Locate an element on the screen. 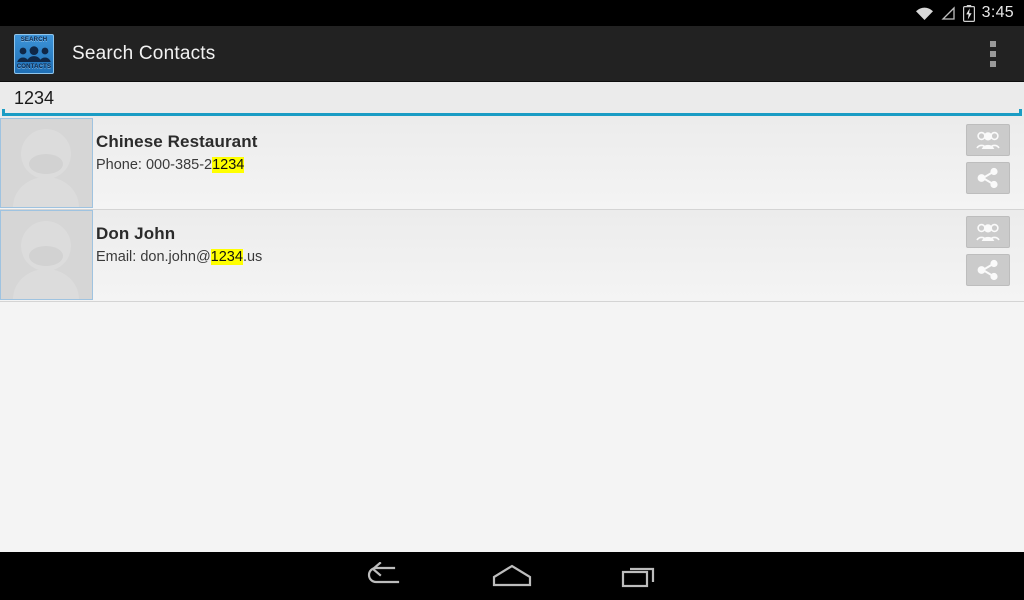  search-contacts-app-icon: SEARCH CONTACTS is located at coordinates (34, 53).